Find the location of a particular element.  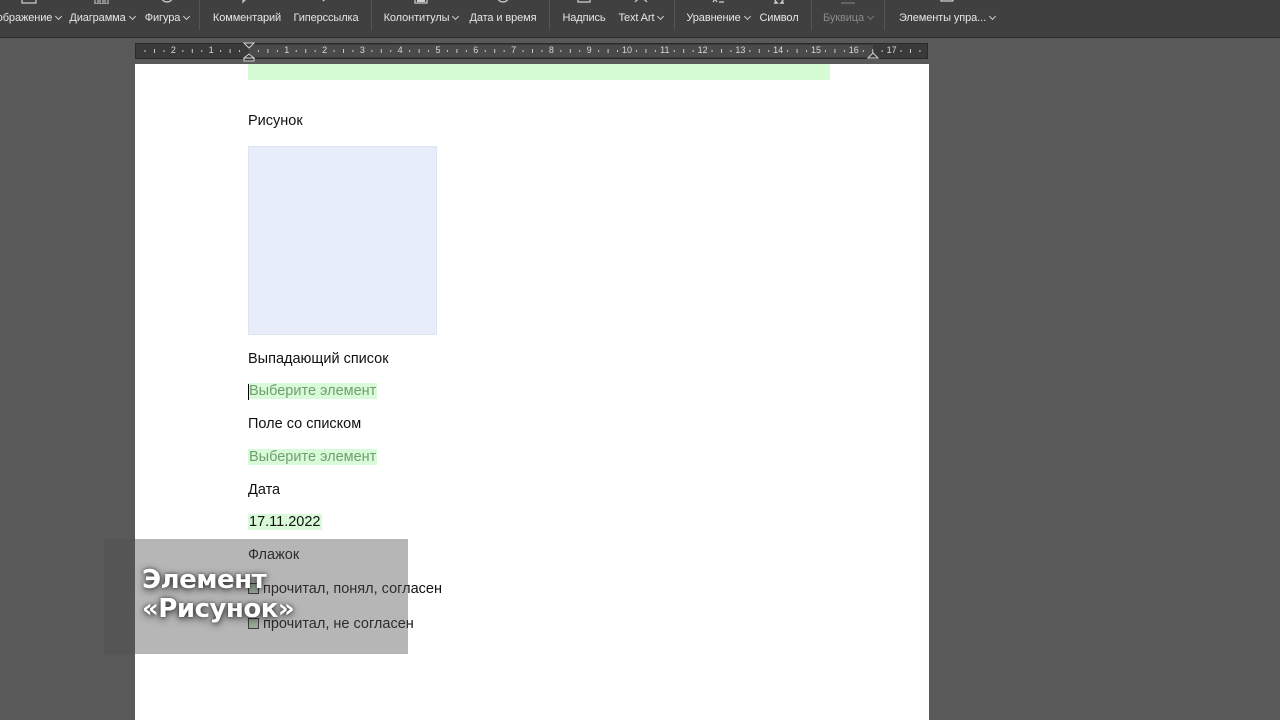

ruler-number: 12 is located at coordinates (702, 50).